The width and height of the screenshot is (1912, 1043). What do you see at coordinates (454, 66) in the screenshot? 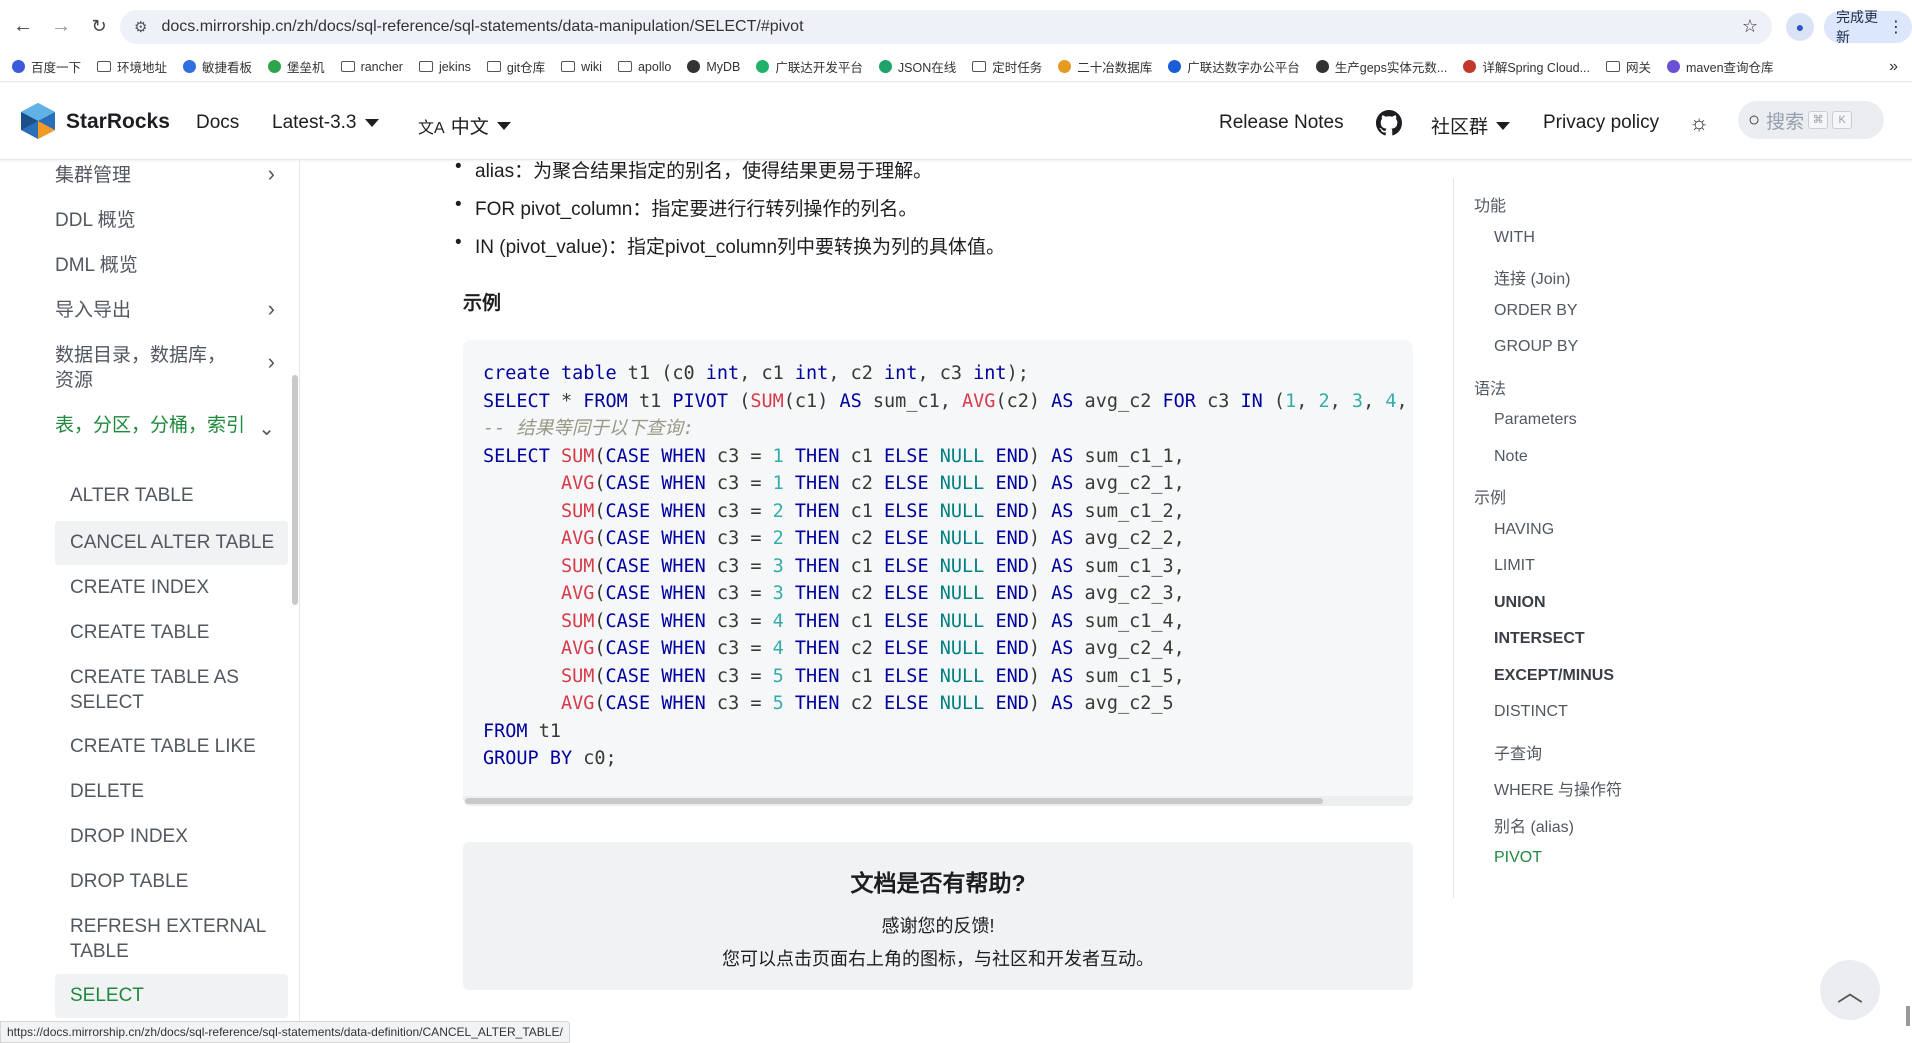
I see `bookmark-label: jekins` at bounding box center [454, 66].